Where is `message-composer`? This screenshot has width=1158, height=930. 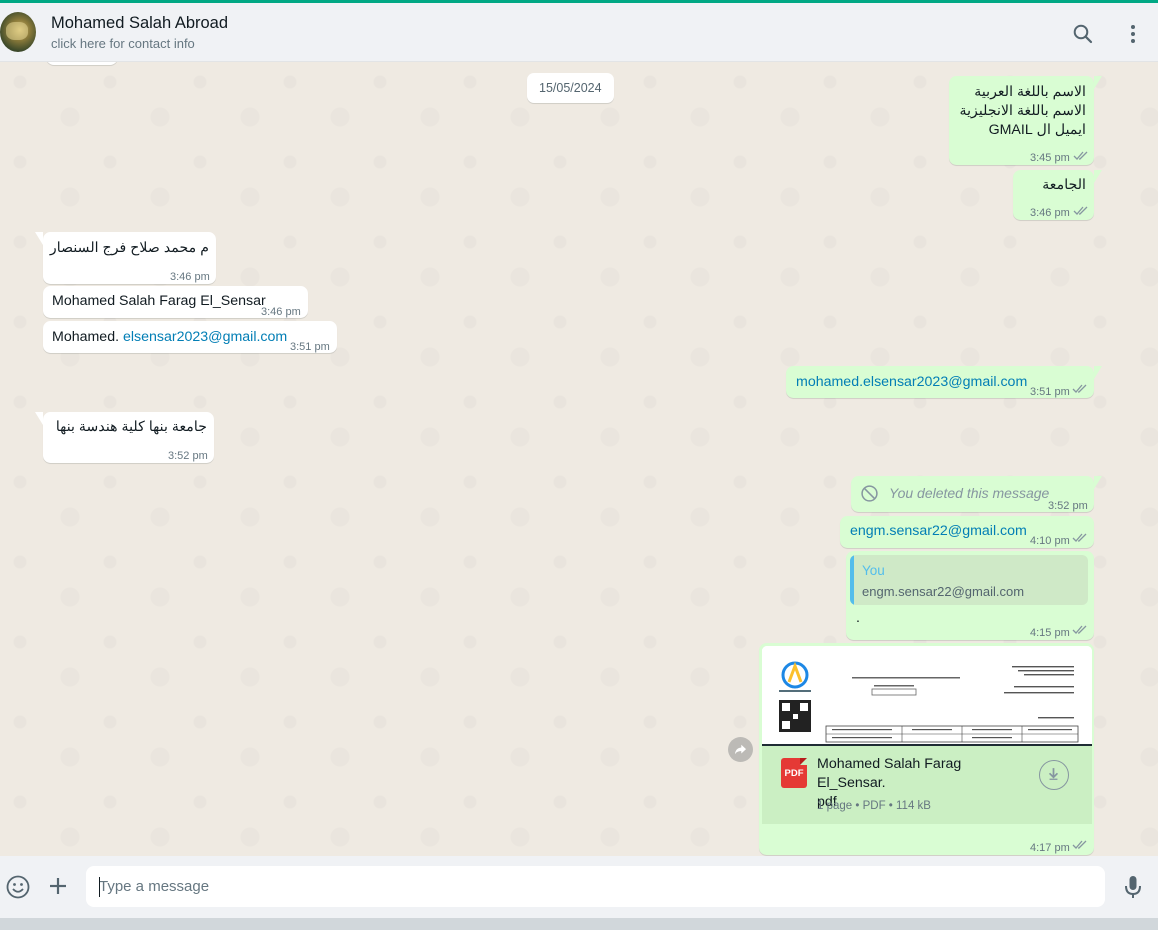
message-composer is located at coordinates (579, 887).